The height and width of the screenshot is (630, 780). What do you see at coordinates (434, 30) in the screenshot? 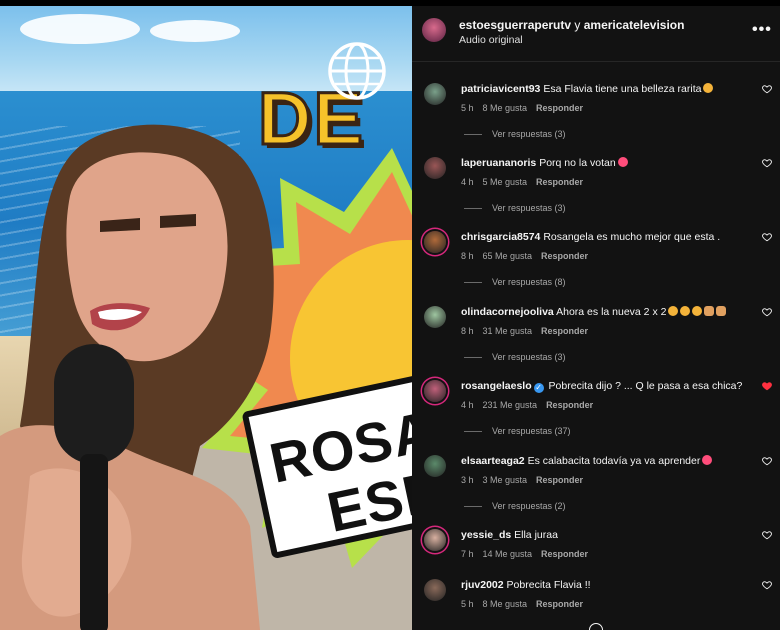
I see `author-avatar` at bounding box center [434, 30].